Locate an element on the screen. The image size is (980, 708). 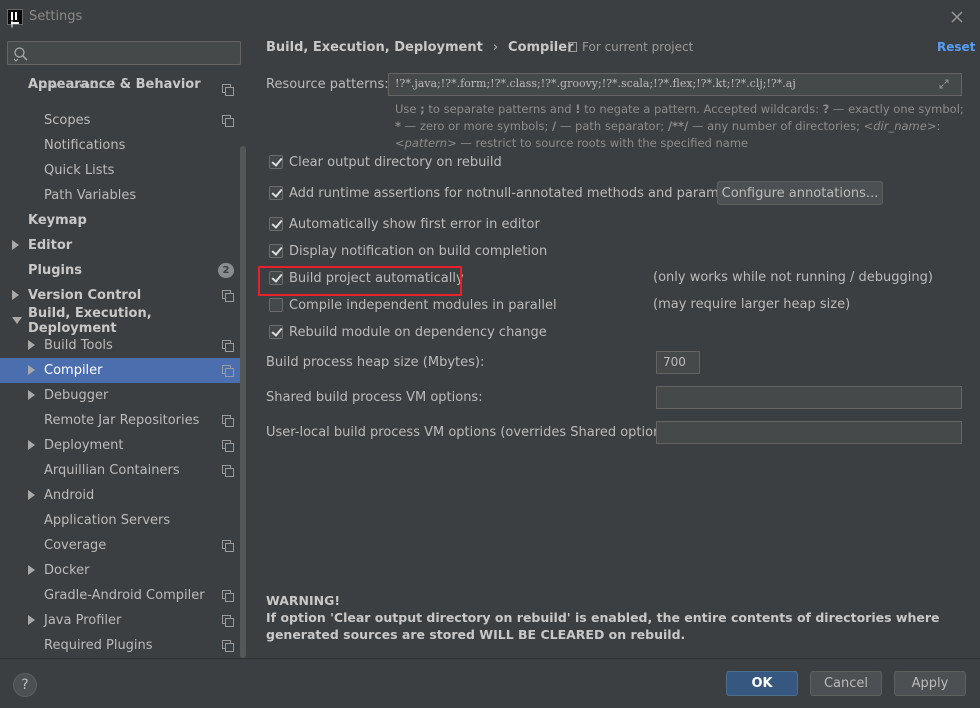
settings-search is located at coordinates (124, 53).